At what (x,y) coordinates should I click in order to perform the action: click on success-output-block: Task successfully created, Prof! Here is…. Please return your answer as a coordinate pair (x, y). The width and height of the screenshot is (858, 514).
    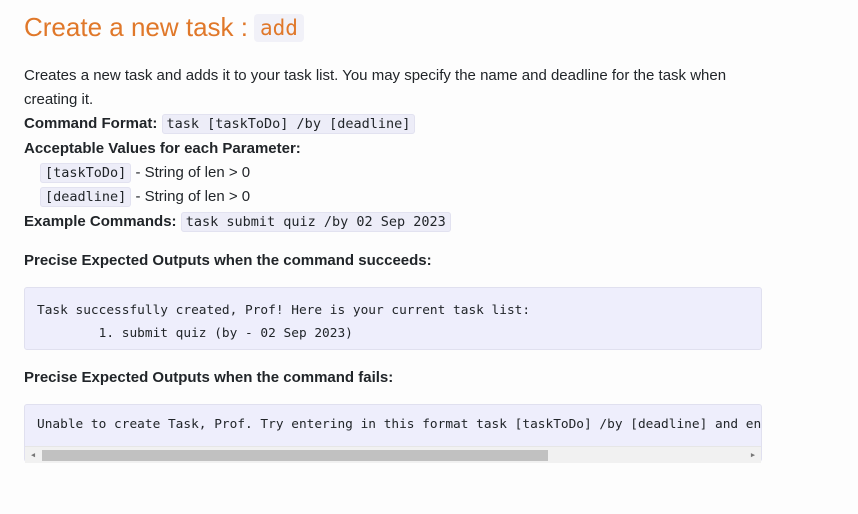
    Looking at the image, I should click on (393, 318).